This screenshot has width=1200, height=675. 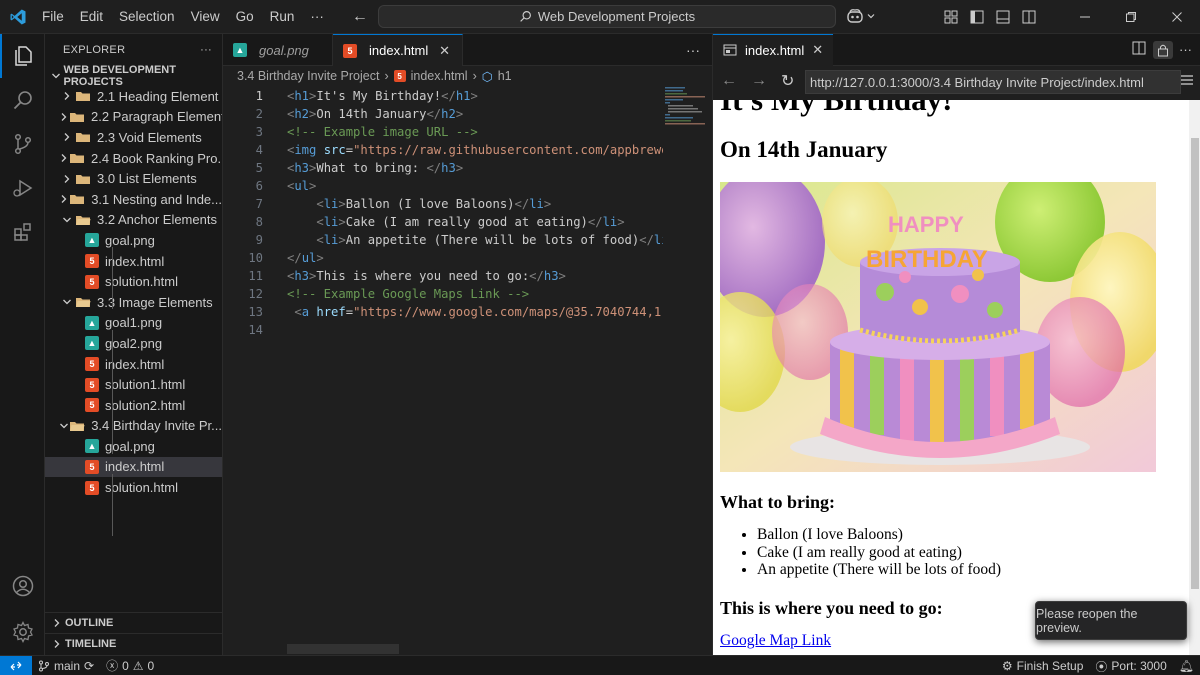 I want to click on folder-item: 2.2 Paragraph Element, so click(x=133, y=117).